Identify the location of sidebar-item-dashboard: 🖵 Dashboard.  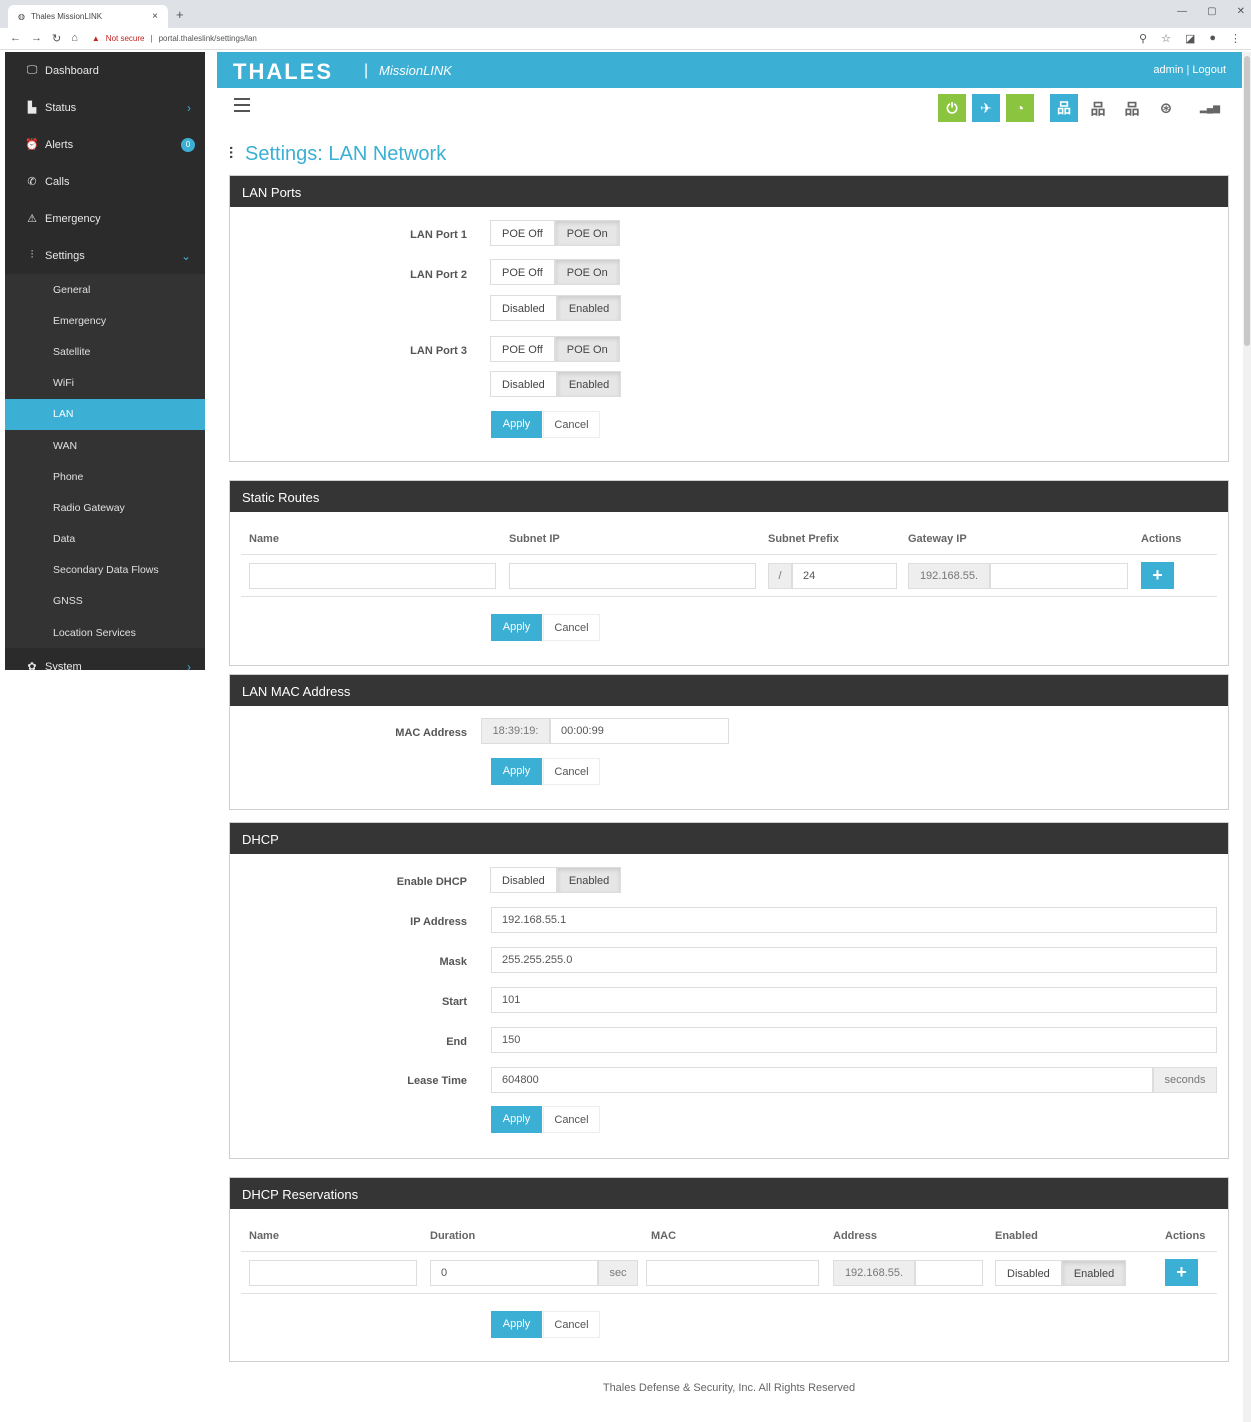
(105, 70).